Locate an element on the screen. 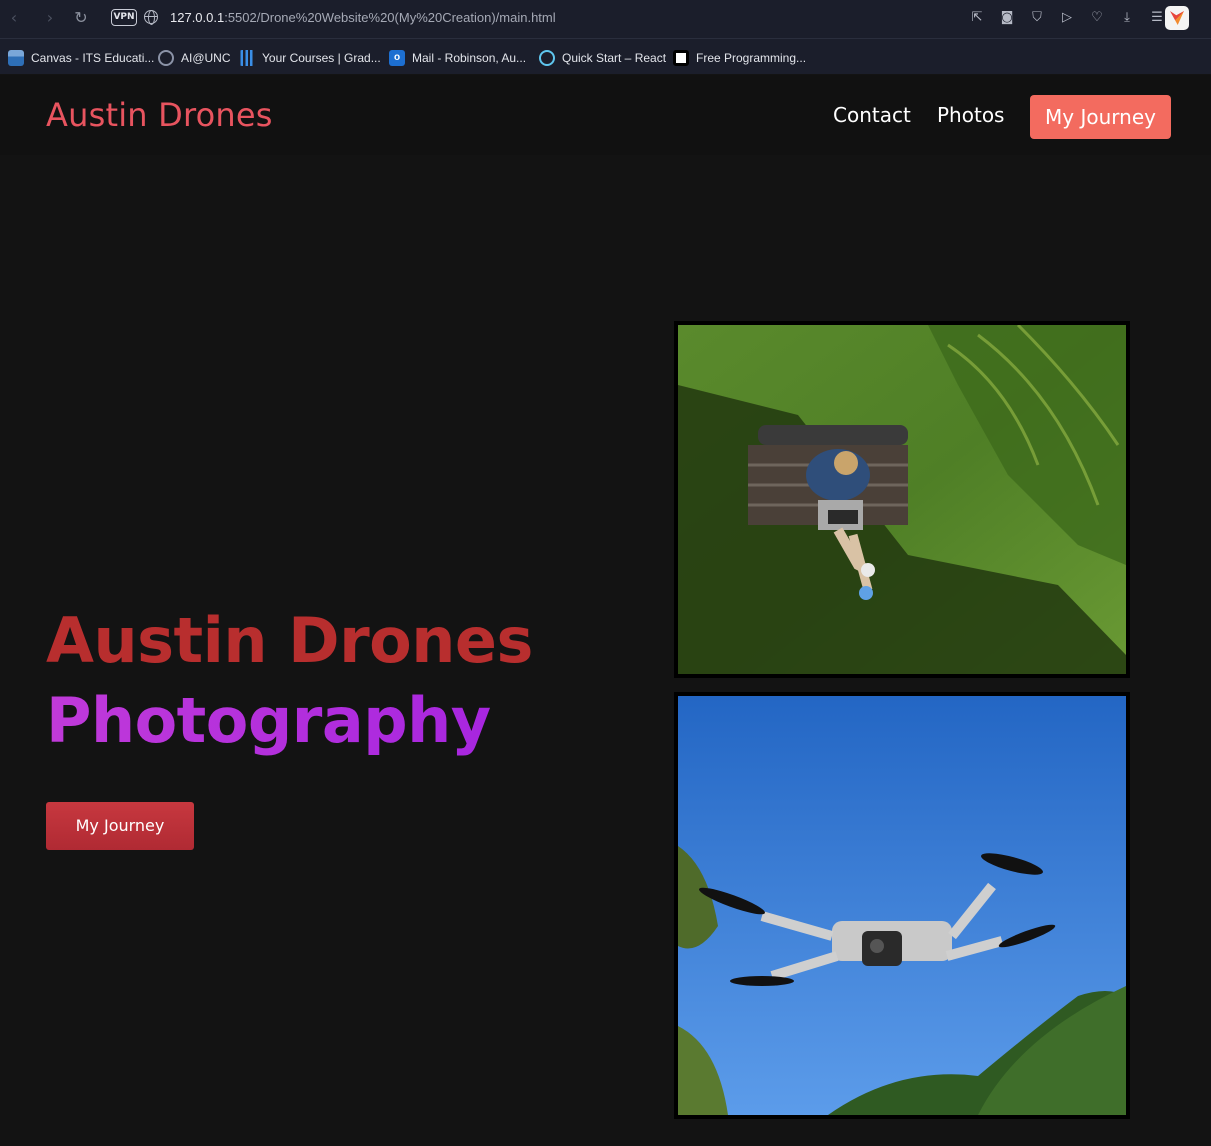 This screenshot has height=1146, width=1211. back-icon: ‹ is located at coordinates (14, 18).